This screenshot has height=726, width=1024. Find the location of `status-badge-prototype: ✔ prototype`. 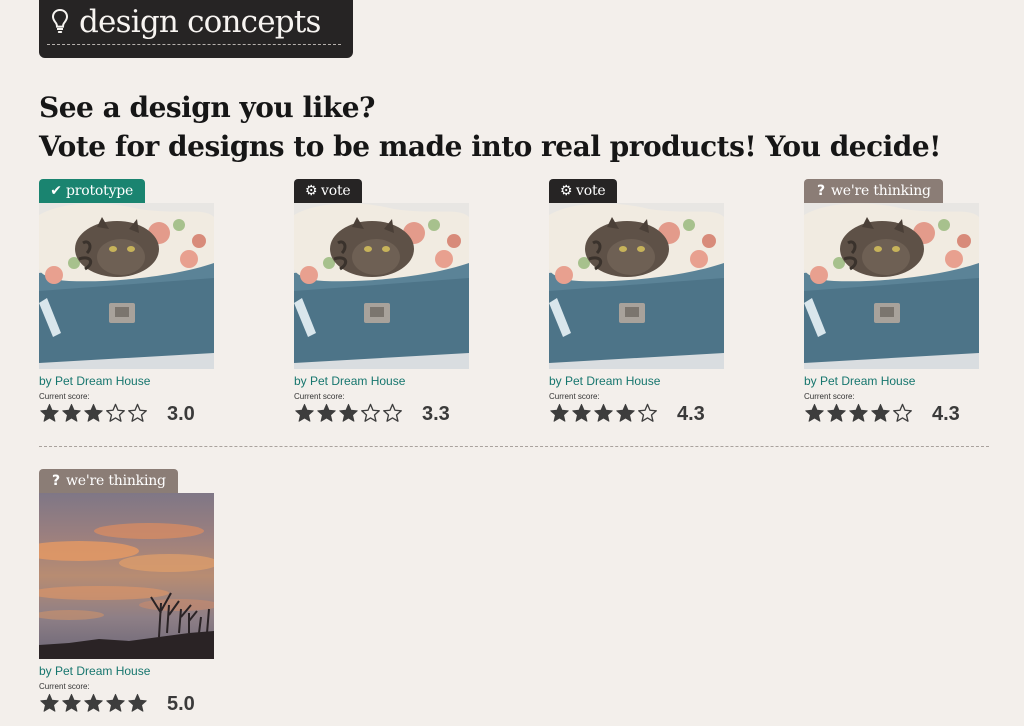

status-badge-prototype: ✔ prototype is located at coordinates (92, 191).